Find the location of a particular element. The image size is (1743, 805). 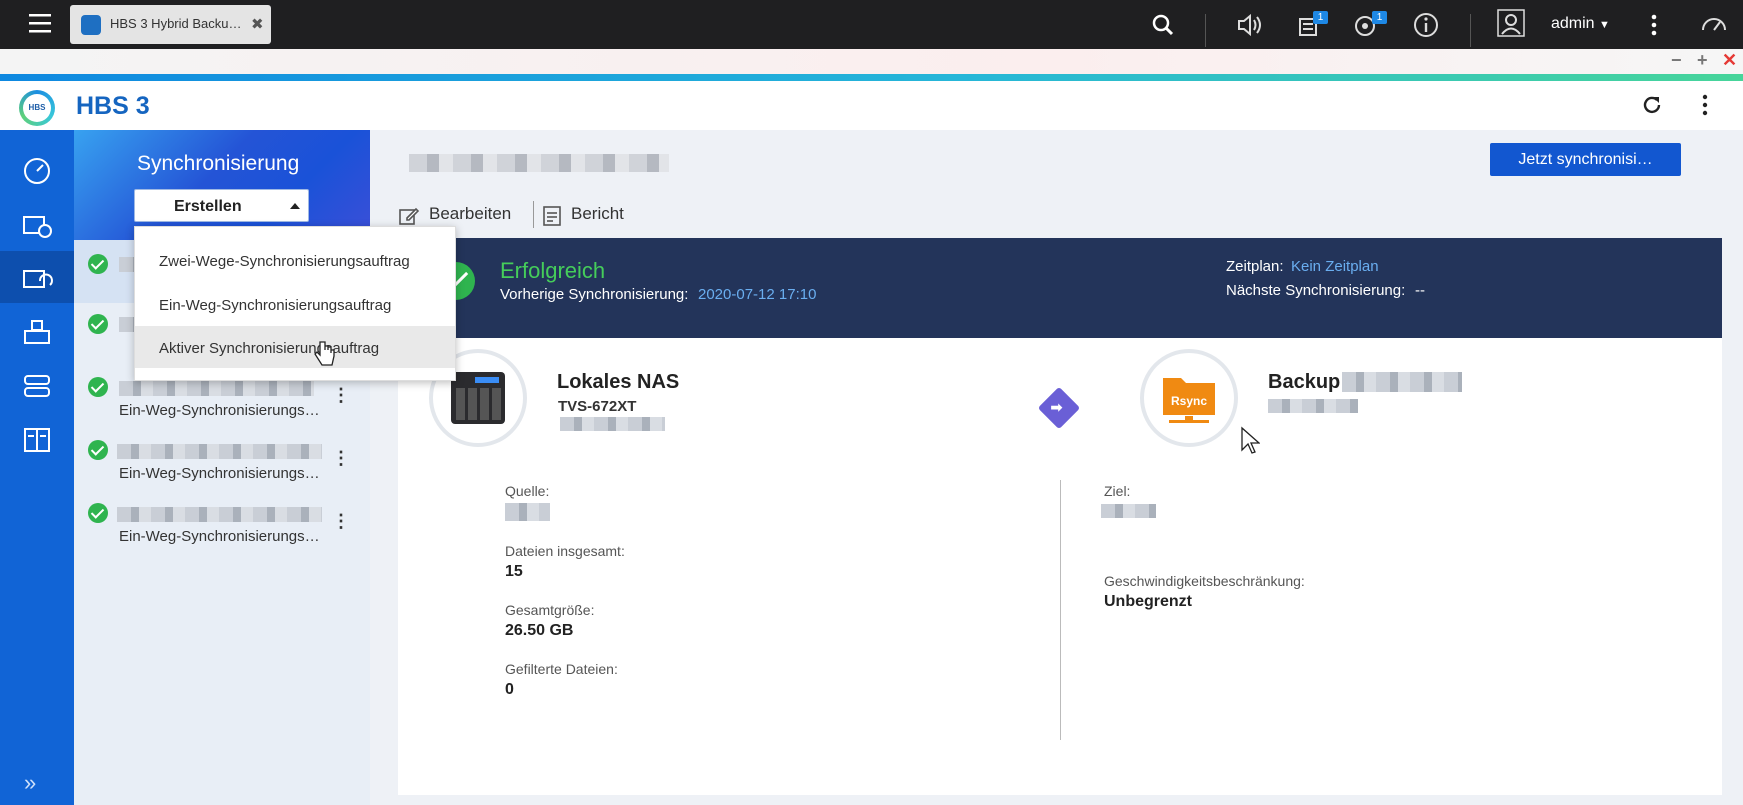

detail-divider is located at coordinates (1060, 610).